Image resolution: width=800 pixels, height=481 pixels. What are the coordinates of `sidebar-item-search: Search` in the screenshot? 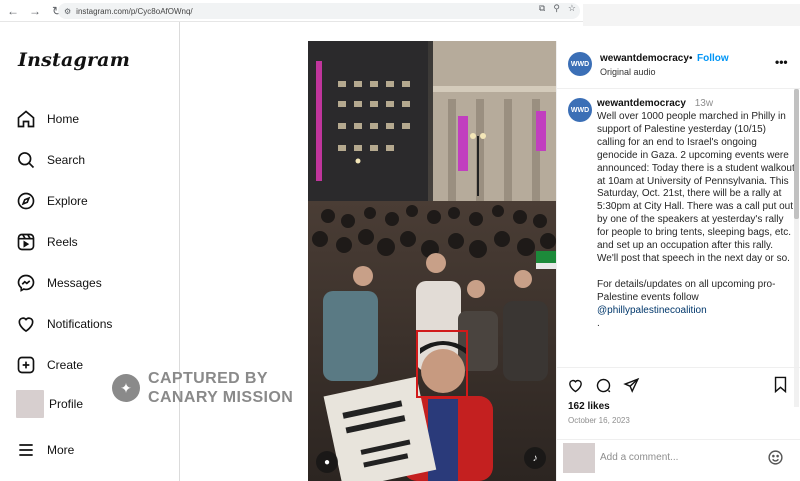 It's located at (50, 160).